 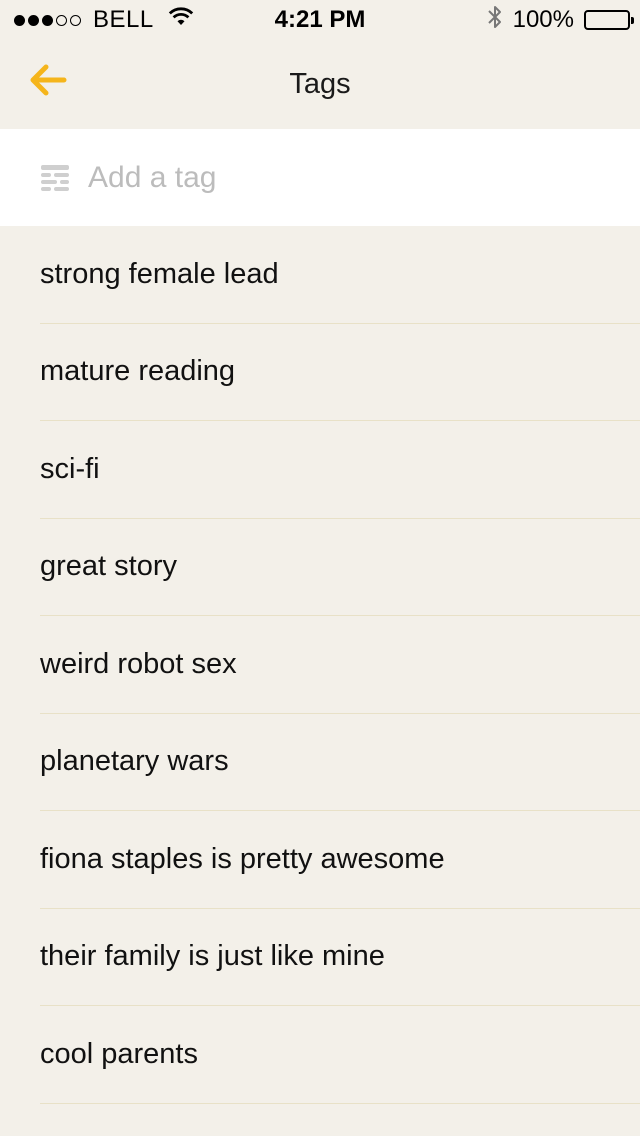 What do you see at coordinates (340, 567) in the screenshot?
I see `tag-list-item: great story` at bounding box center [340, 567].